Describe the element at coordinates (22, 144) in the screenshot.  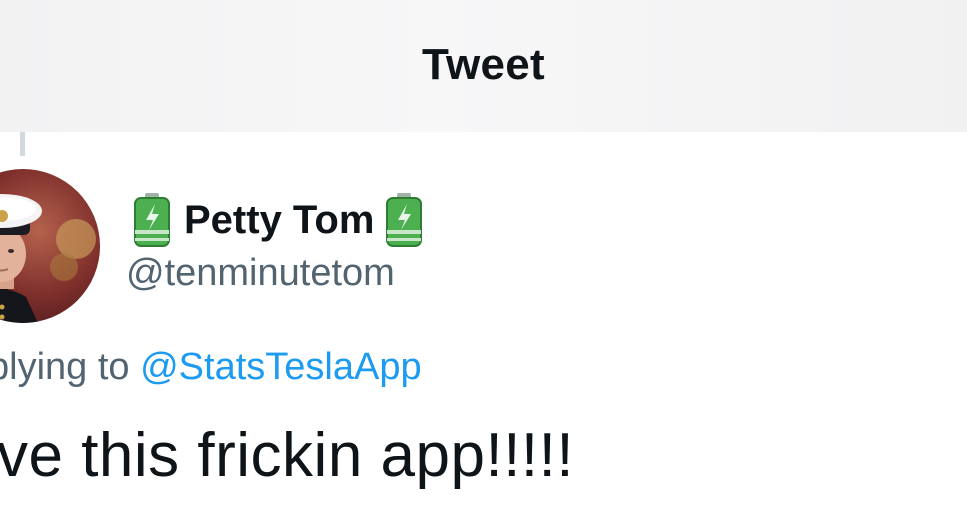
I see `thread-connector-line` at that location.